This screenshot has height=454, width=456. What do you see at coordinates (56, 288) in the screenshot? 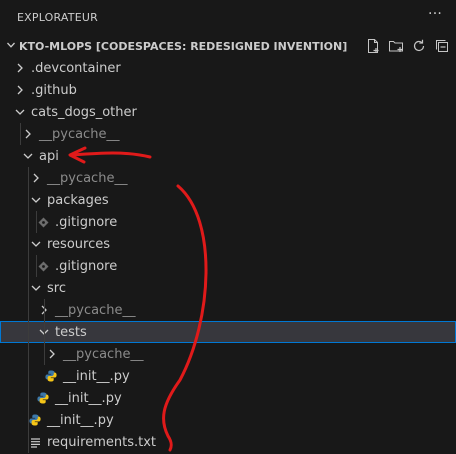
I see `tree-item-label: src` at bounding box center [56, 288].